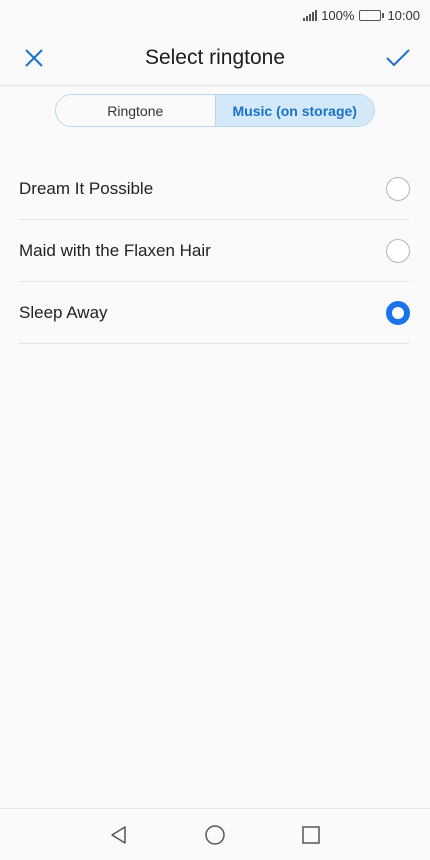 The width and height of the screenshot is (430, 860). Describe the element at coordinates (294, 110) in the screenshot. I see `tab-music-on-storage: Music (on storage)` at that location.